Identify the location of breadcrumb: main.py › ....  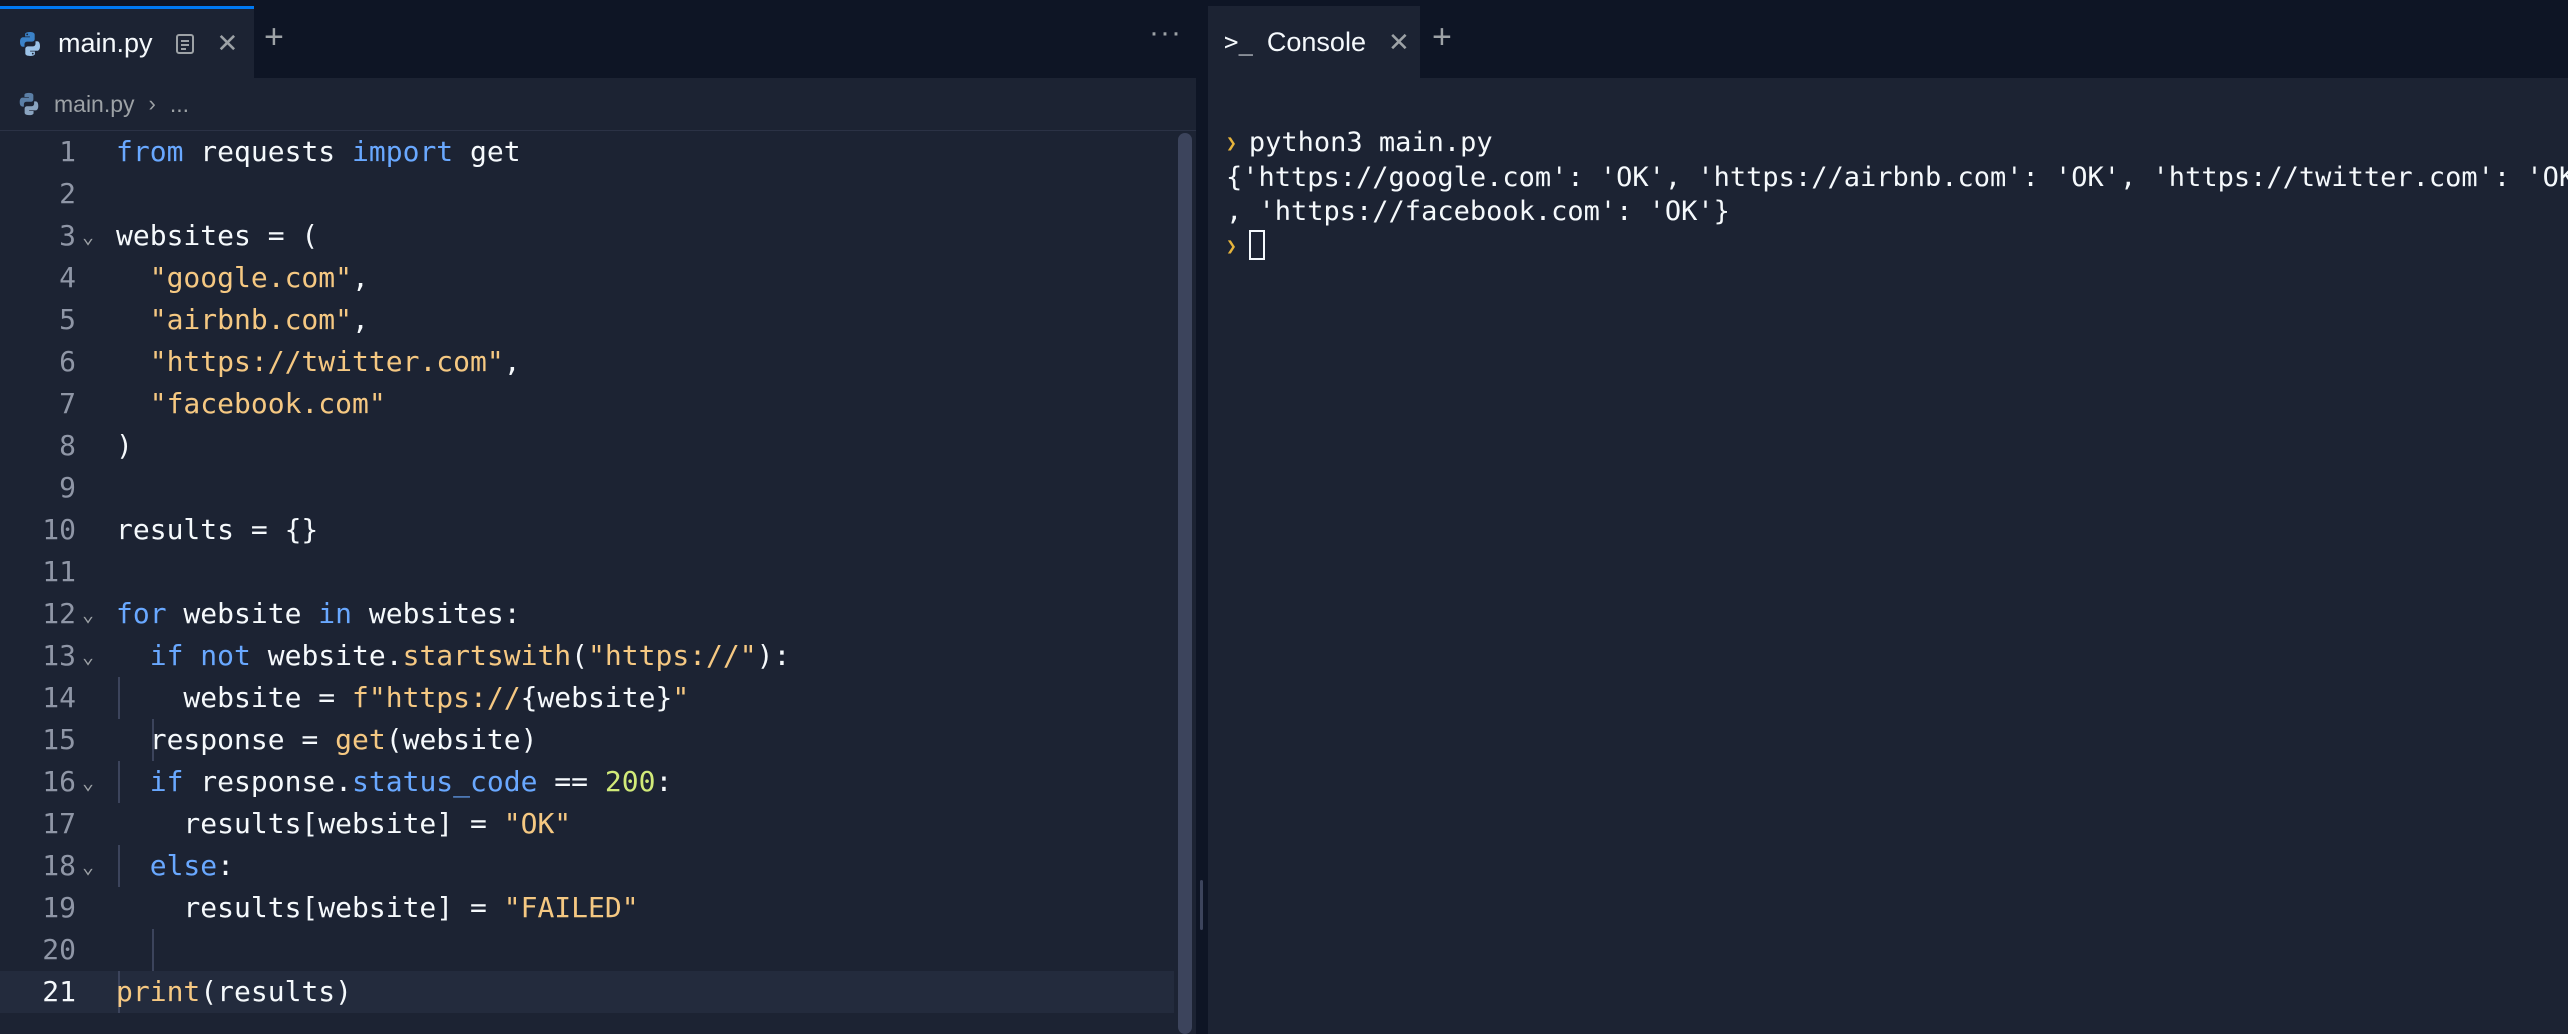
(598, 104).